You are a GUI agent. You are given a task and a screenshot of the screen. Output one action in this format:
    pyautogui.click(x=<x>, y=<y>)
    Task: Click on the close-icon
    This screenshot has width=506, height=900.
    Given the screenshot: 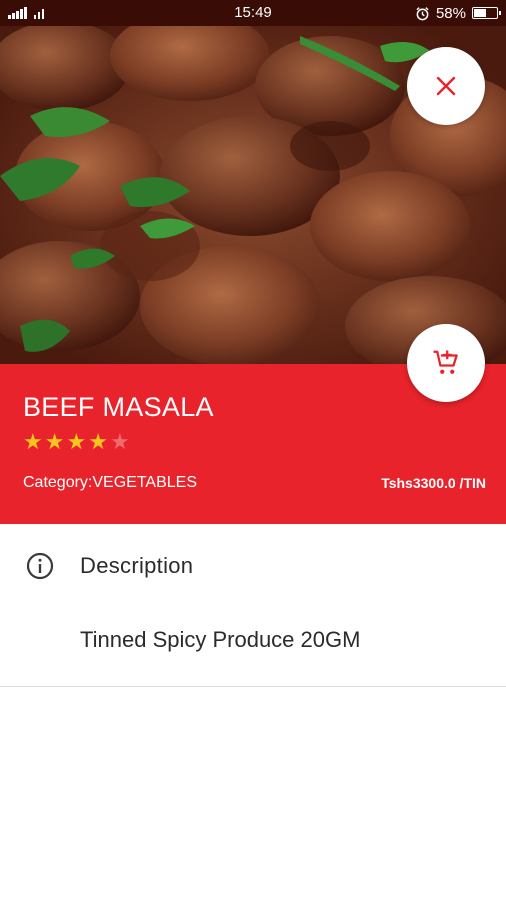 What is the action you would take?
    pyautogui.click(x=446, y=86)
    